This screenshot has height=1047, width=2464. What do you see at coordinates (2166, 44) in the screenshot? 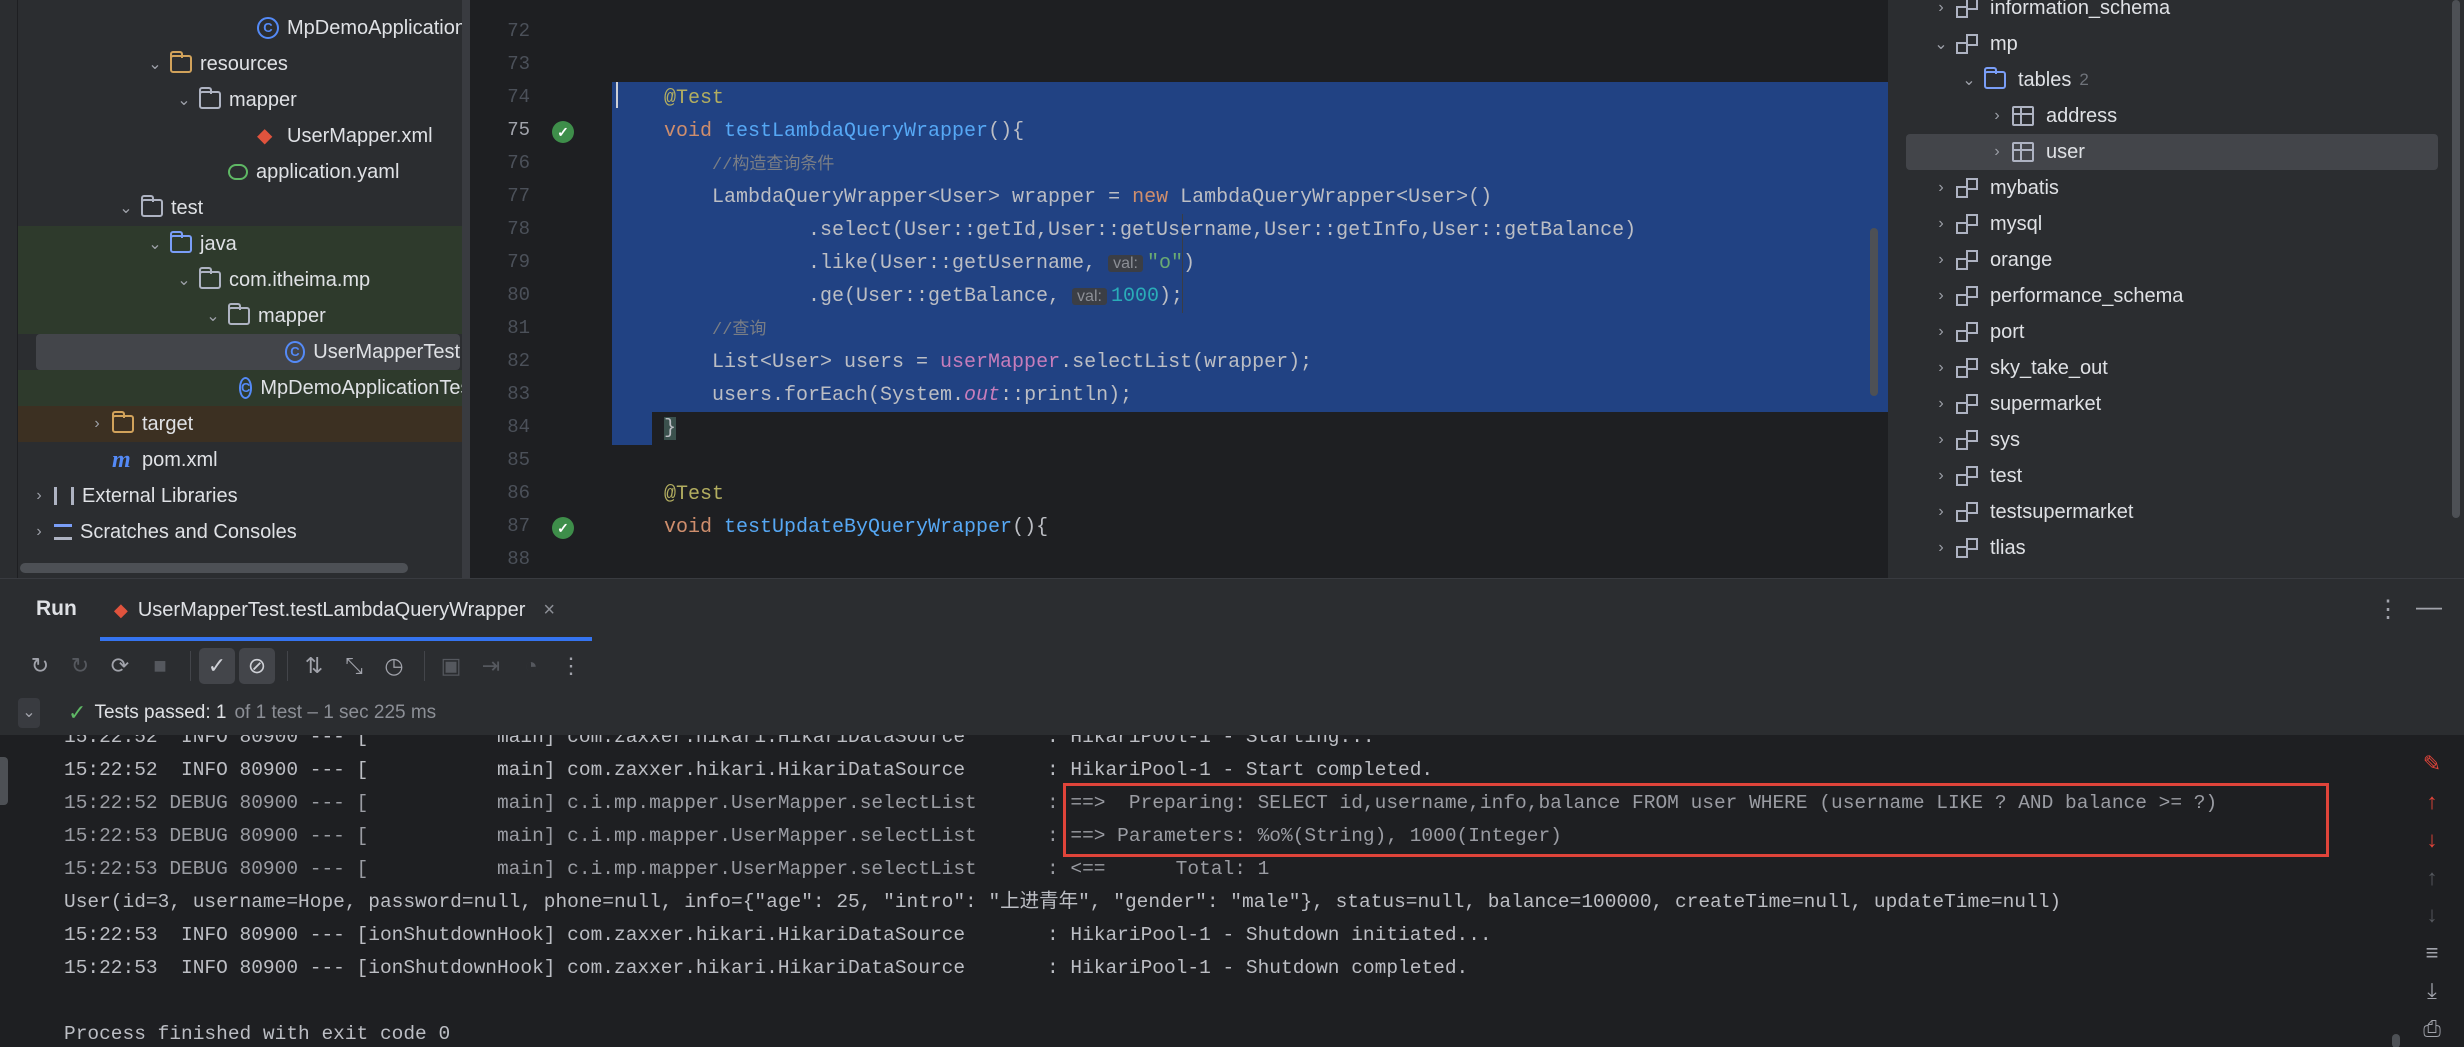
I see `database-tree-item: ⌄ mp` at bounding box center [2166, 44].